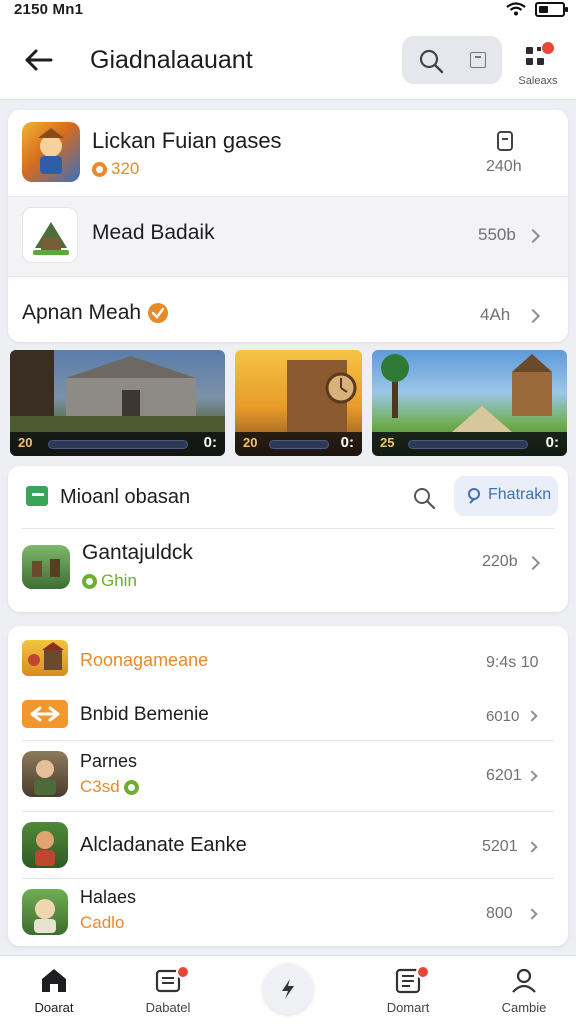  What do you see at coordinates (288, 153) in the screenshot?
I see `list-item: Lickan Fuian gases 320 240h` at bounding box center [288, 153].